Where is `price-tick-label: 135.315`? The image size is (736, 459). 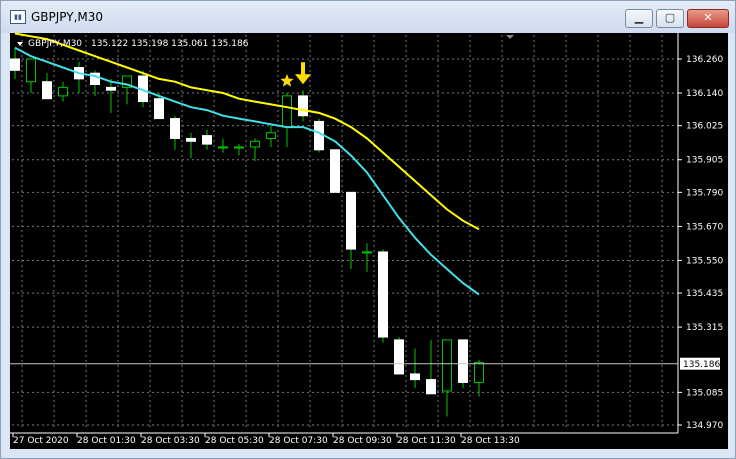
price-tick-label: 135.315 is located at coordinates (704, 328).